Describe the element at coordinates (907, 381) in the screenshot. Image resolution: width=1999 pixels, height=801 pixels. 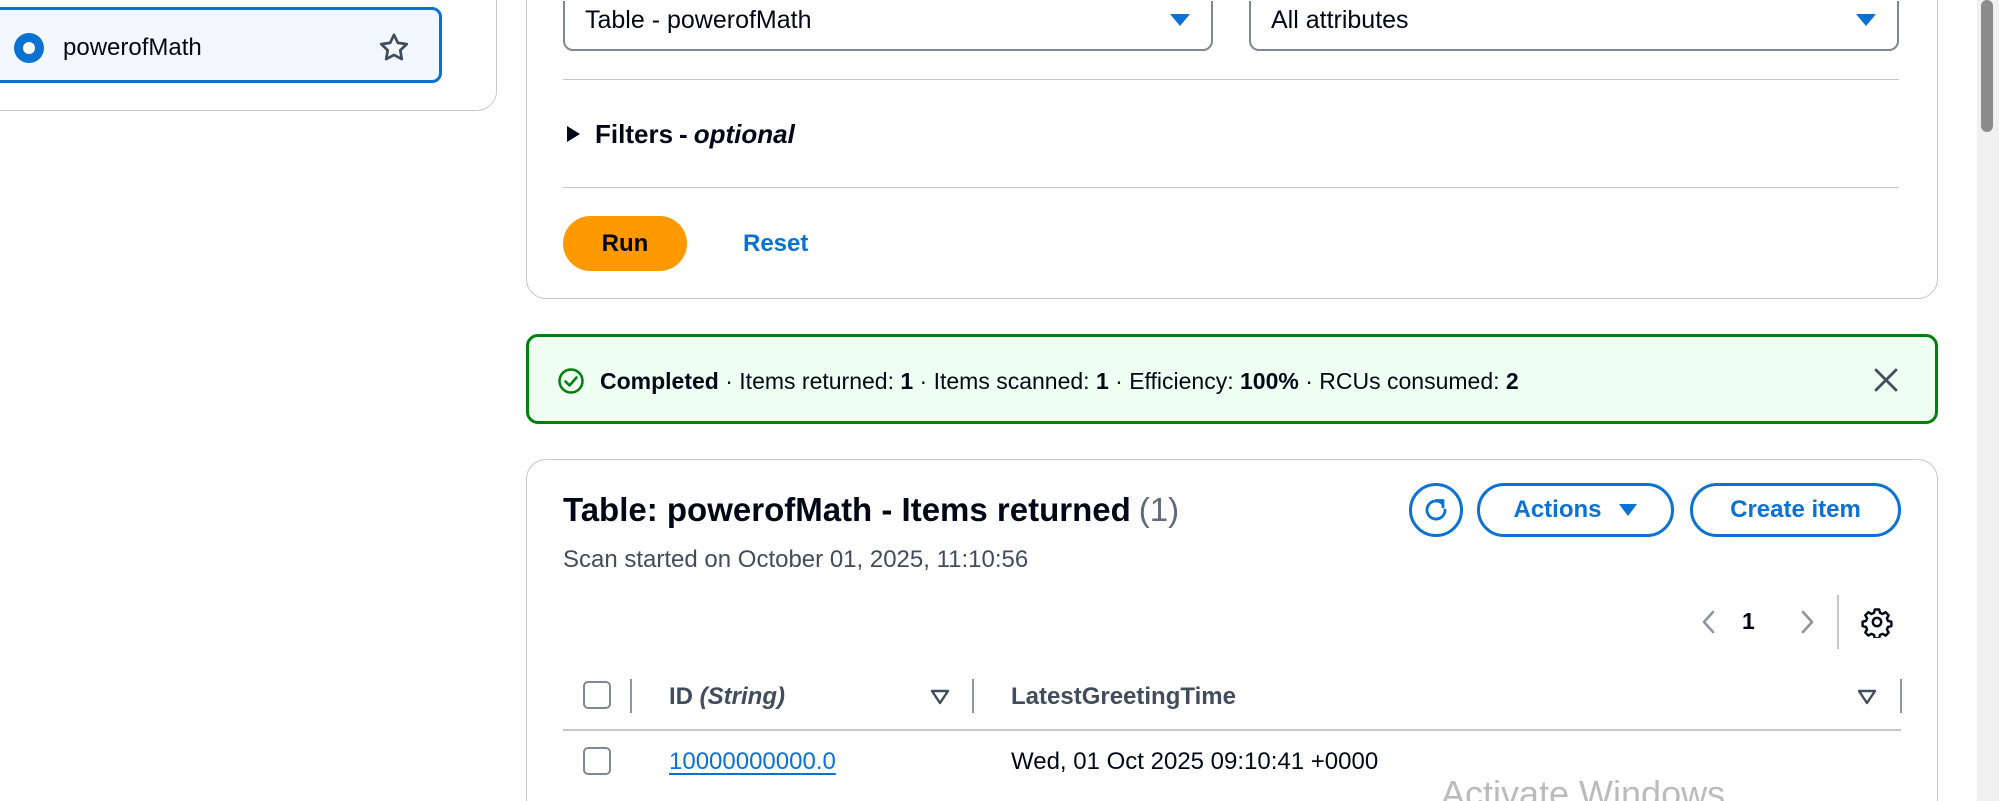
I see `items-returned-value: 1` at that location.